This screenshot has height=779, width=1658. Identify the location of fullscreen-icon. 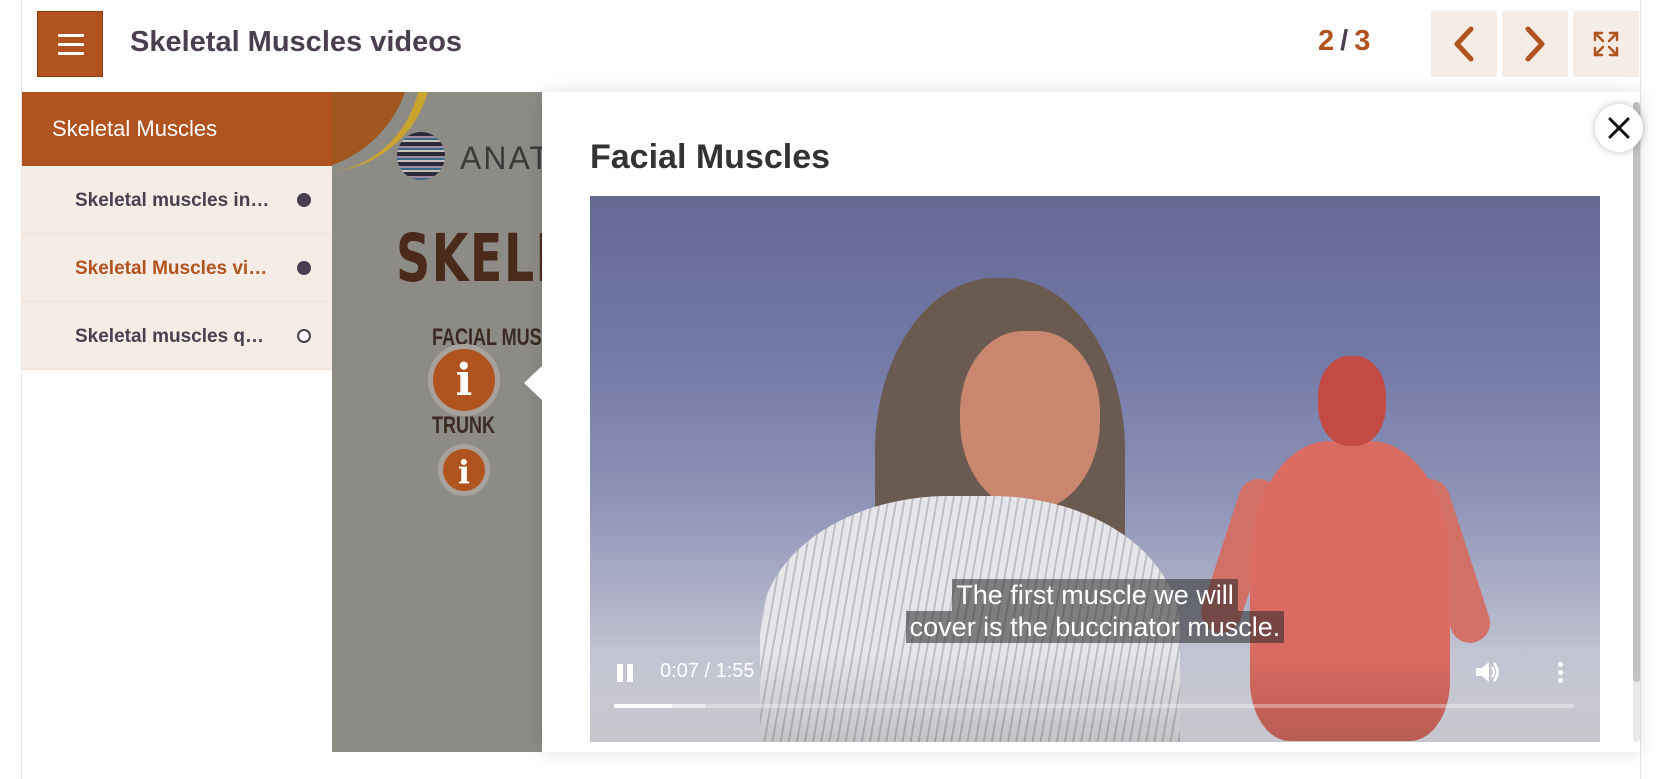
(1606, 44).